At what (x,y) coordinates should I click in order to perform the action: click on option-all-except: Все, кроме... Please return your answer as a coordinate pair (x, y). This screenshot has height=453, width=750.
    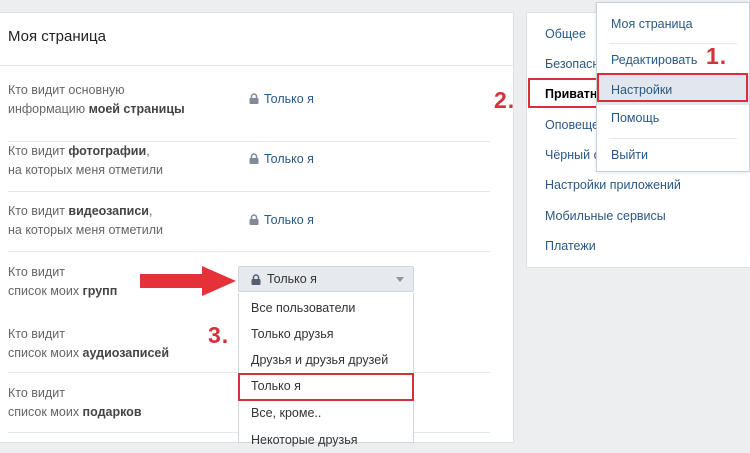
    Looking at the image, I should click on (326, 413).